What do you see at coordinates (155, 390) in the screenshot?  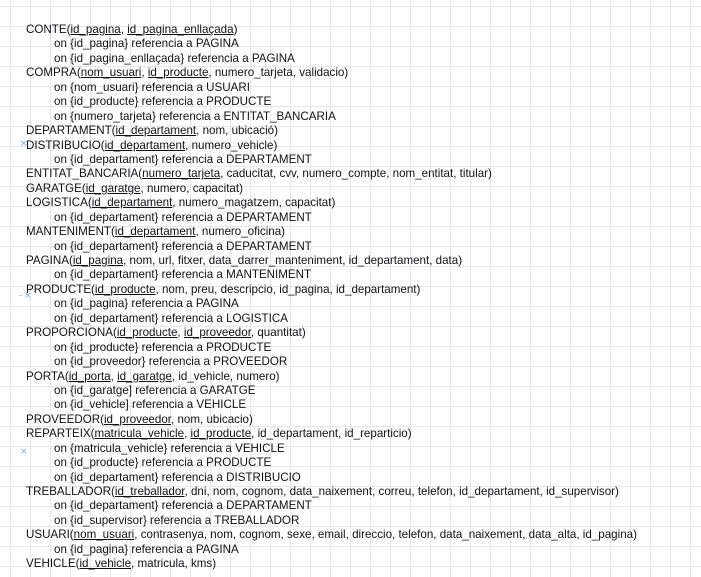 I see `reference-text: on {id_garatge] referencia a GARATGE` at bounding box center [155, 390].